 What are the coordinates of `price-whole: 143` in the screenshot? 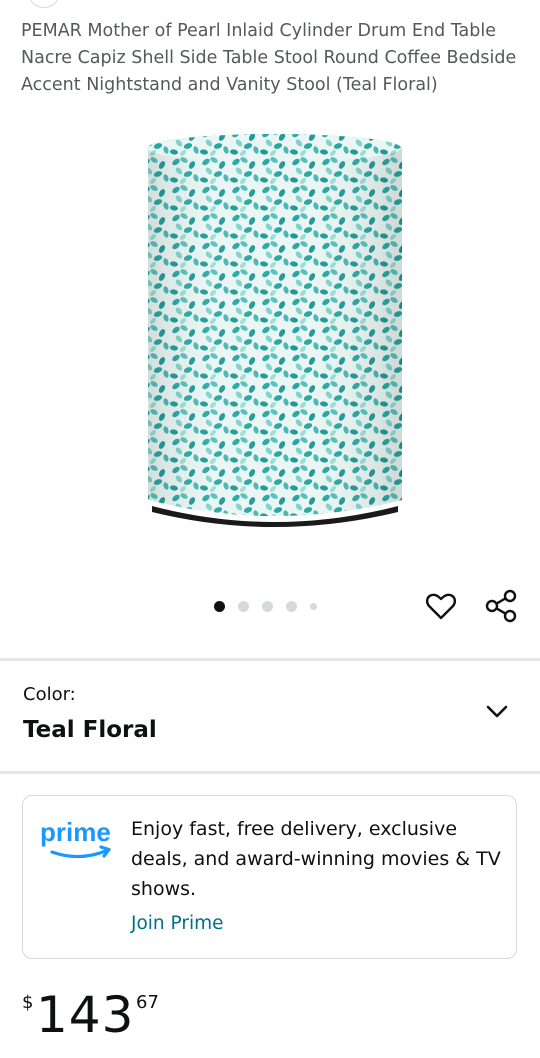 It's located at (85, 1015).